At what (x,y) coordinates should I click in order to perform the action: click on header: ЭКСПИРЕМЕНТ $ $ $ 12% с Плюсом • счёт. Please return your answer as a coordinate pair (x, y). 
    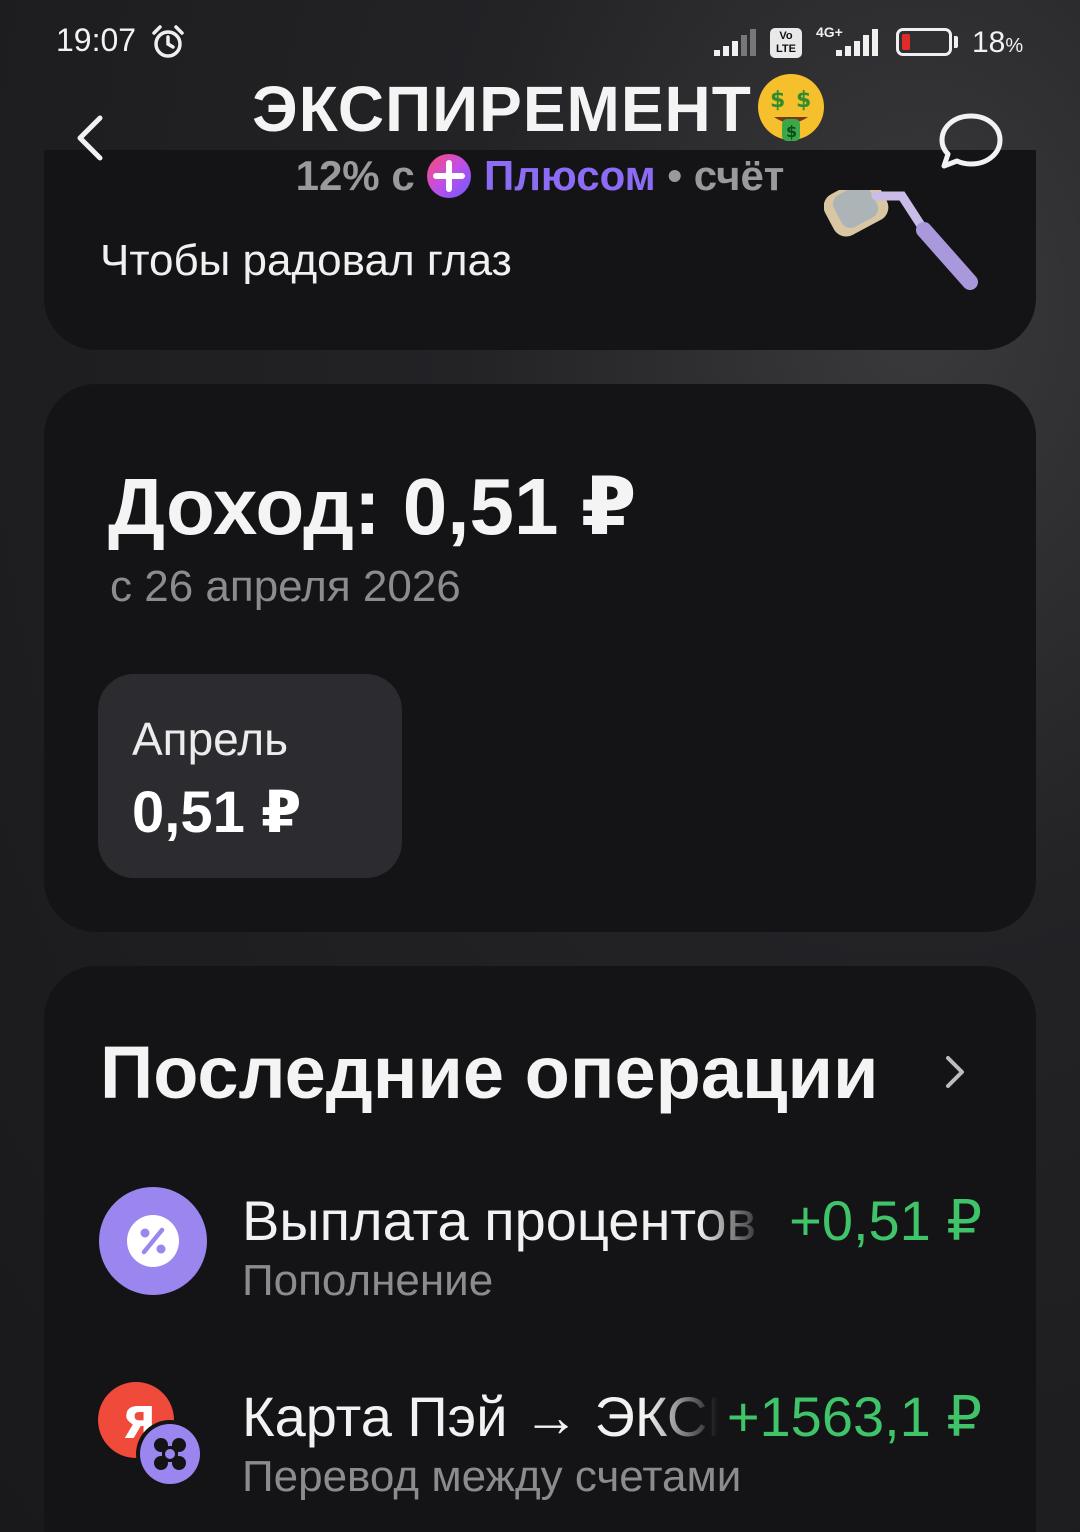
    Looking at the image, I should click on (540, 137).